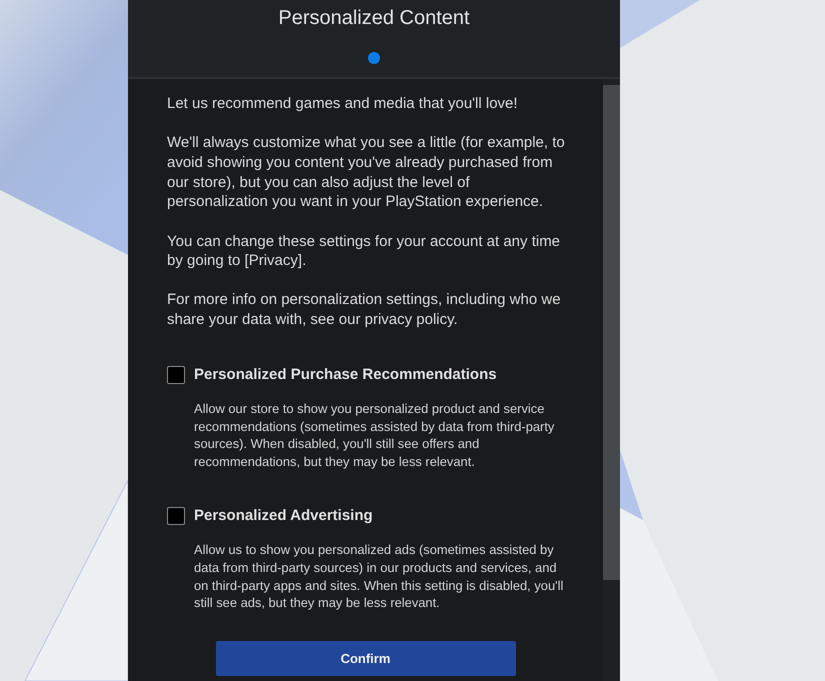 The image size is (825, 681). What do you see at coordinates (379, 576) in the screenshot?
I see `option-description: Allow us to show you personalized ads (sometimes assisted by data from third-party sources) in our products and services, and on third-party apps and sites. When this setting is disabled, you'll still see ads, but they may be less relevant.` at bounding box center [379, 576].